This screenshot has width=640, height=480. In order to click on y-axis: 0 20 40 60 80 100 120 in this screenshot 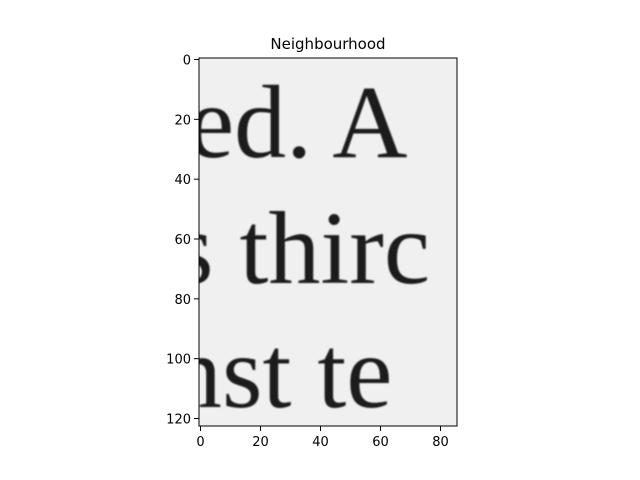, I will do `click(182, 240)`.